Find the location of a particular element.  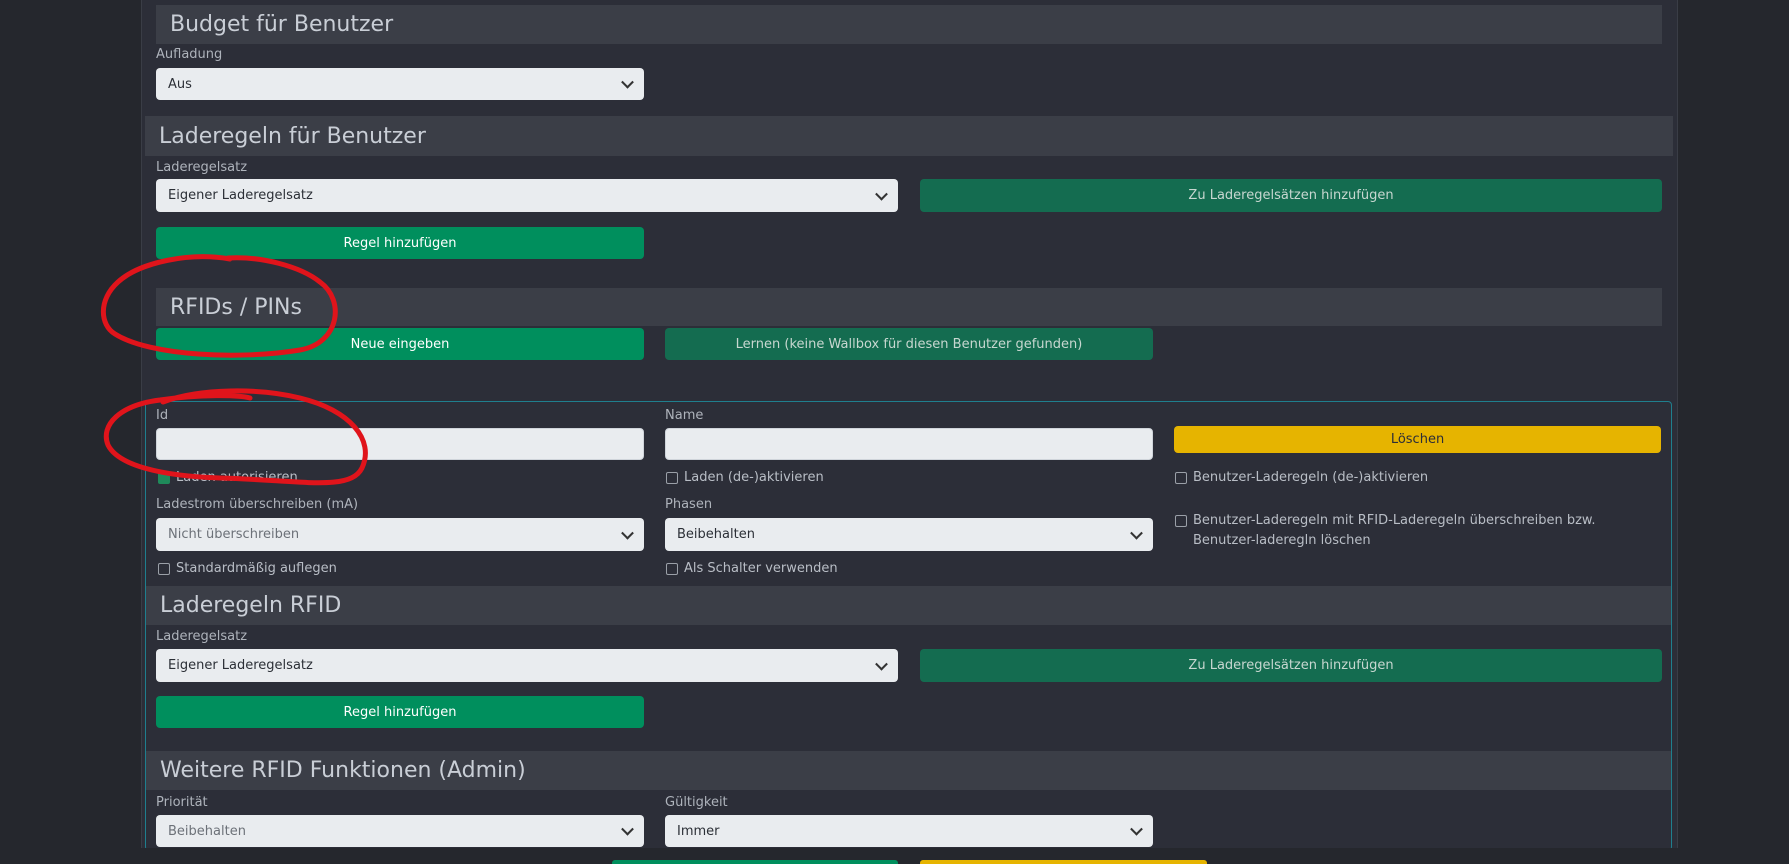

annotation-circle-id is located at coordinates (235, 437).